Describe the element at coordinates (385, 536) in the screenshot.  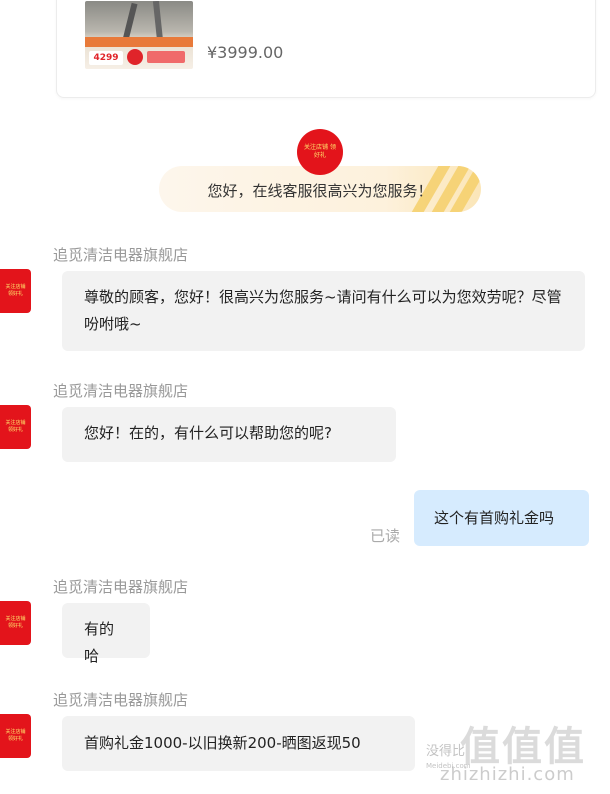
I see `read-status: 已读` at that location.